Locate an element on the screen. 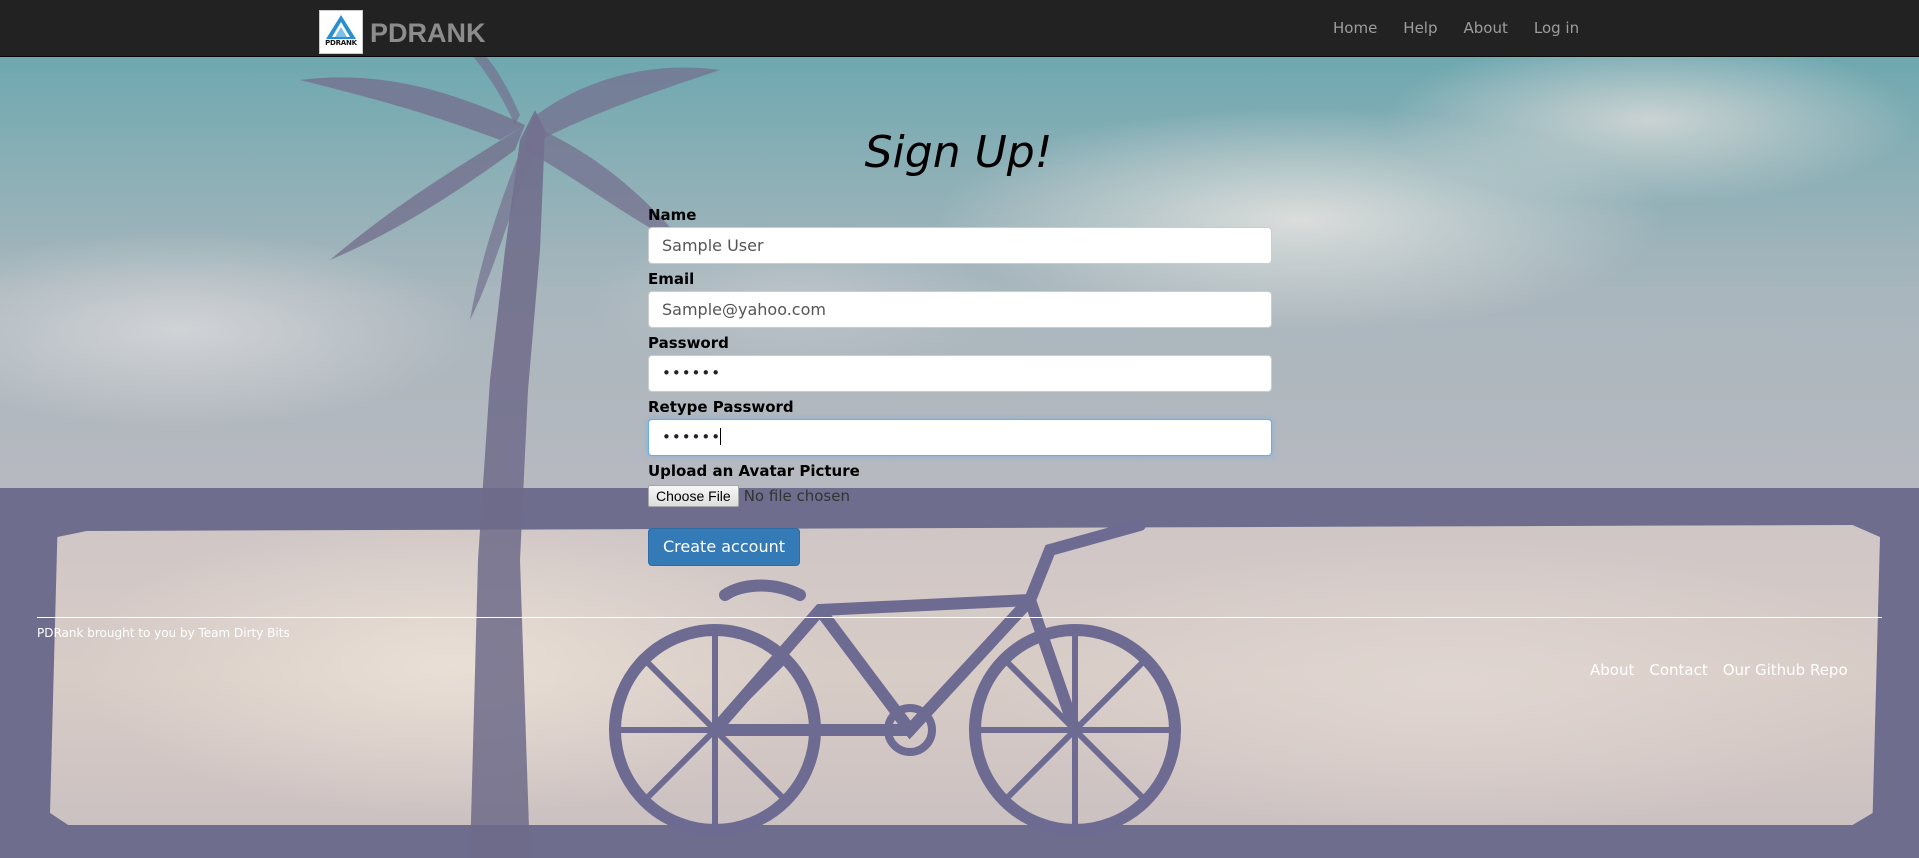  retype-password-input: •••••• is located at coordinates (960, 437).